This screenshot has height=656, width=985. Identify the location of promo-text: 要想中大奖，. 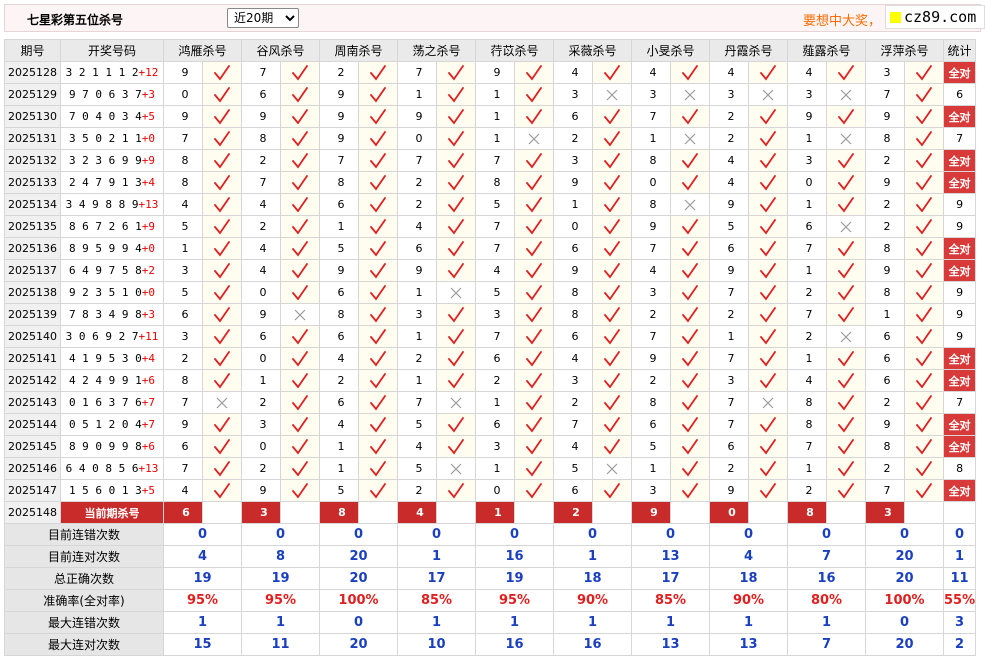
(842, 19).